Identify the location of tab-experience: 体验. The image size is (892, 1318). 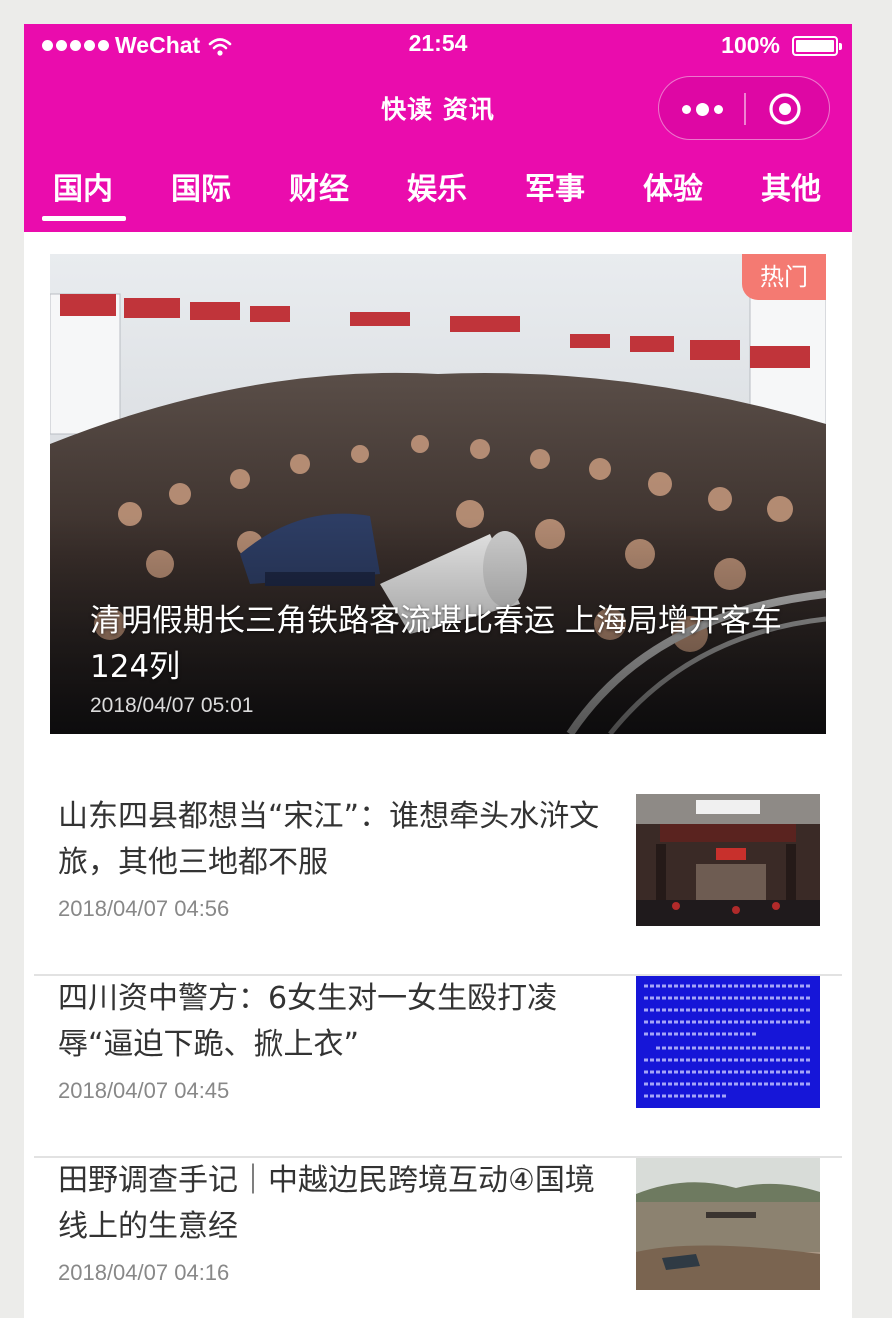
(673, 186).